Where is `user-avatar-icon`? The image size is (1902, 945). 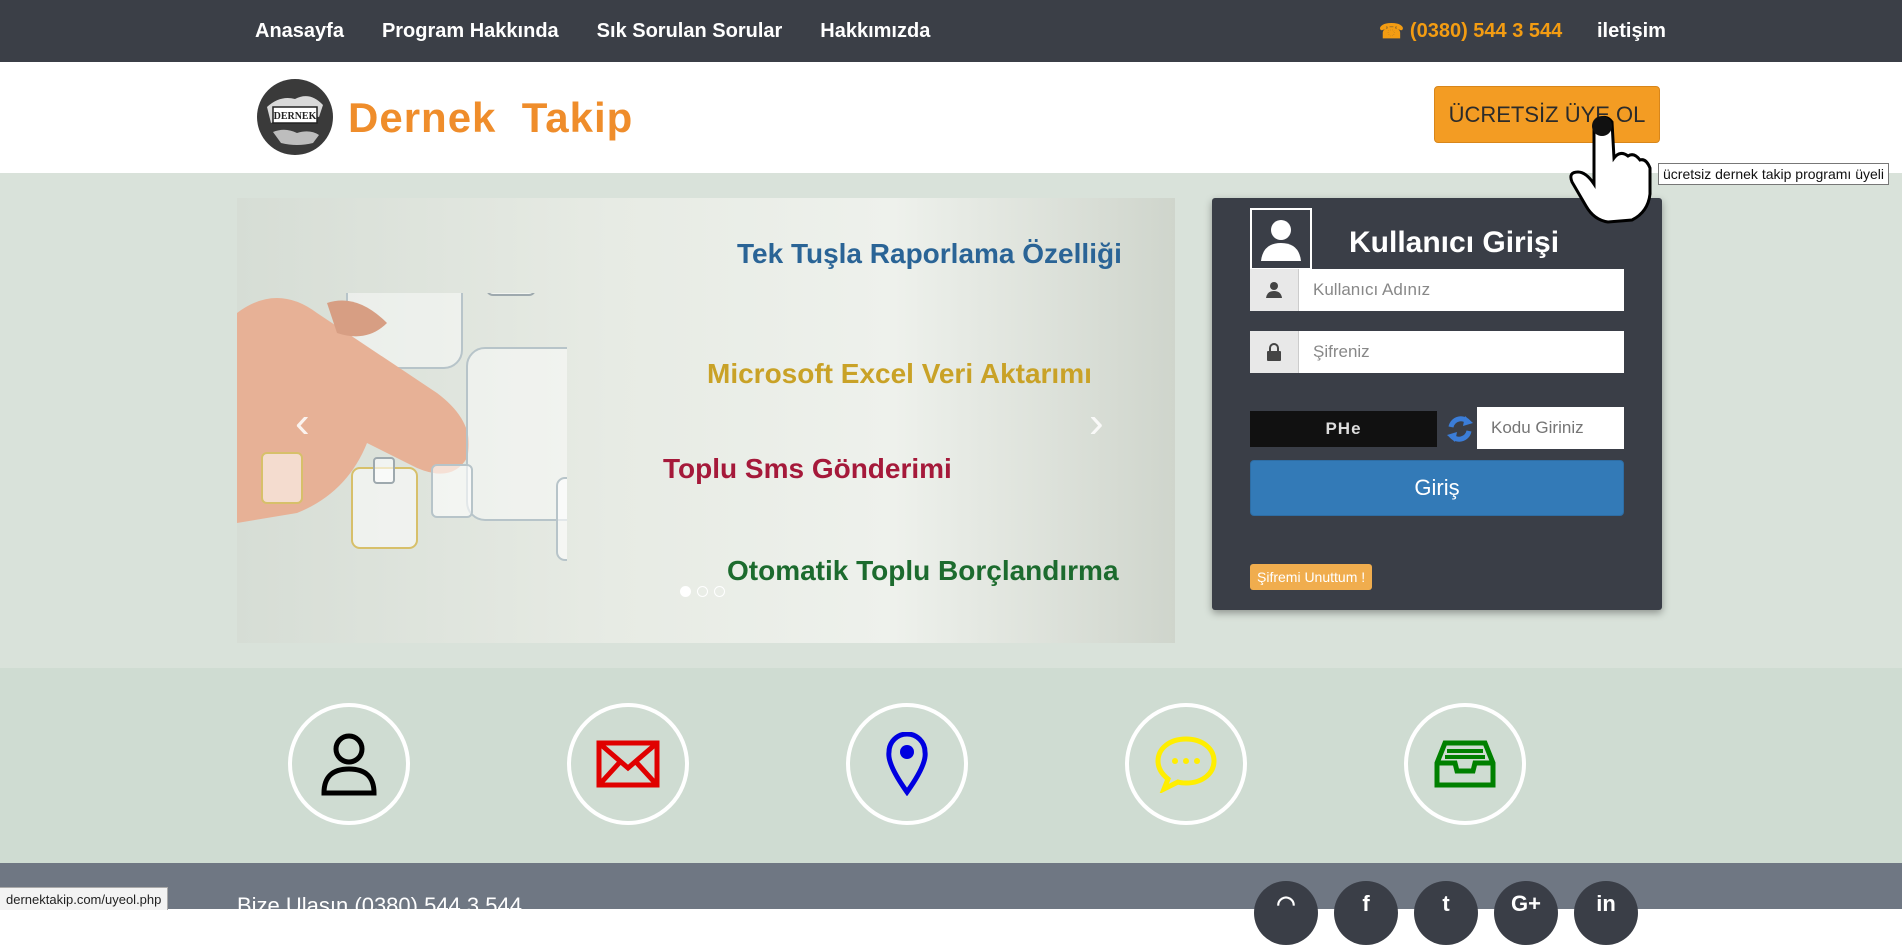 user-avatar-icon is located at coordinates (1281, 239).